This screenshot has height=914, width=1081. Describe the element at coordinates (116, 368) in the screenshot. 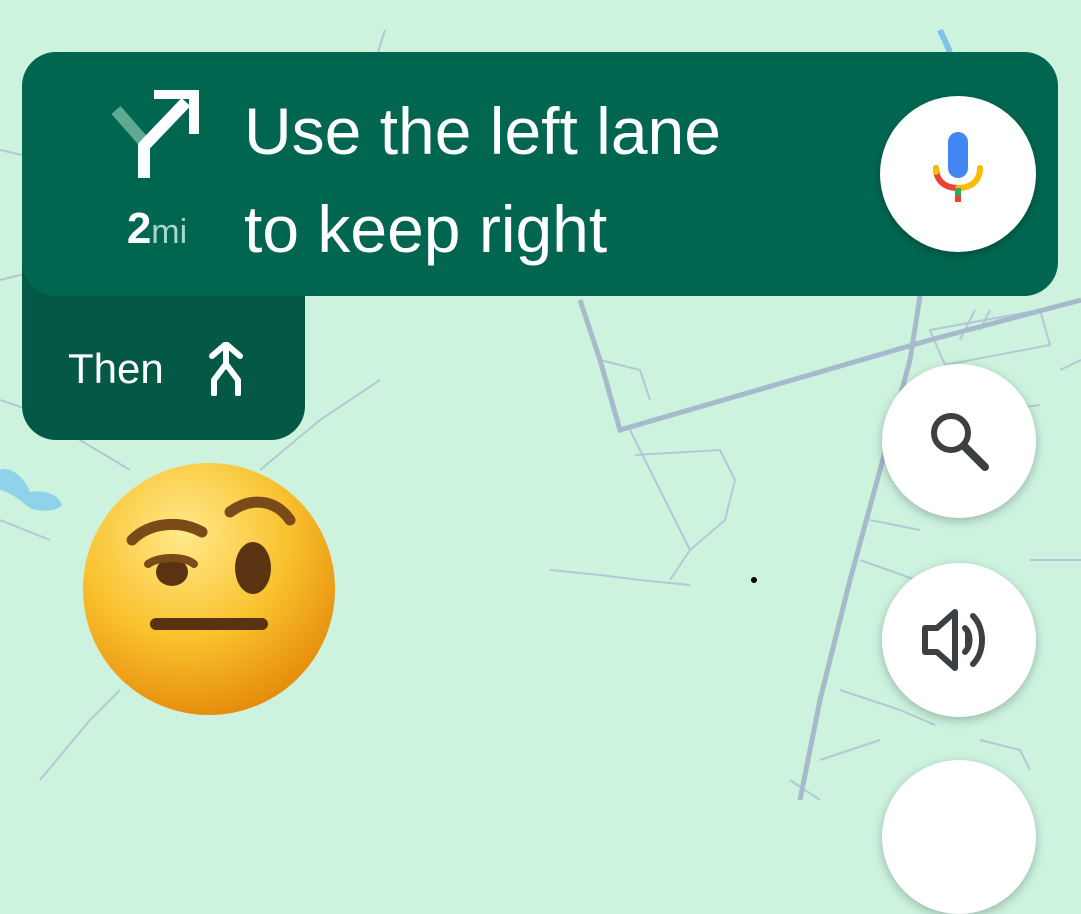

I see `then-label: Then` at that location.